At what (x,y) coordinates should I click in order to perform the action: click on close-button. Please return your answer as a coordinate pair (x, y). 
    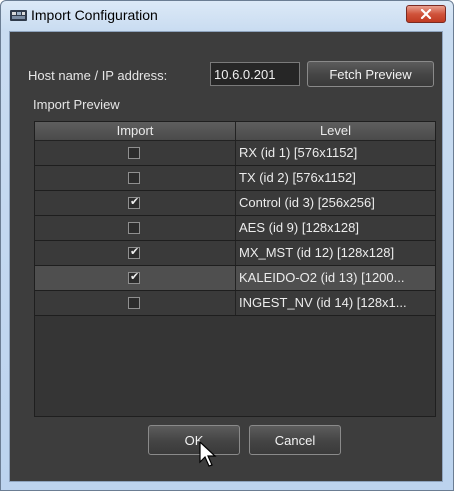
    Looking at the image, I should click on (426, 14).